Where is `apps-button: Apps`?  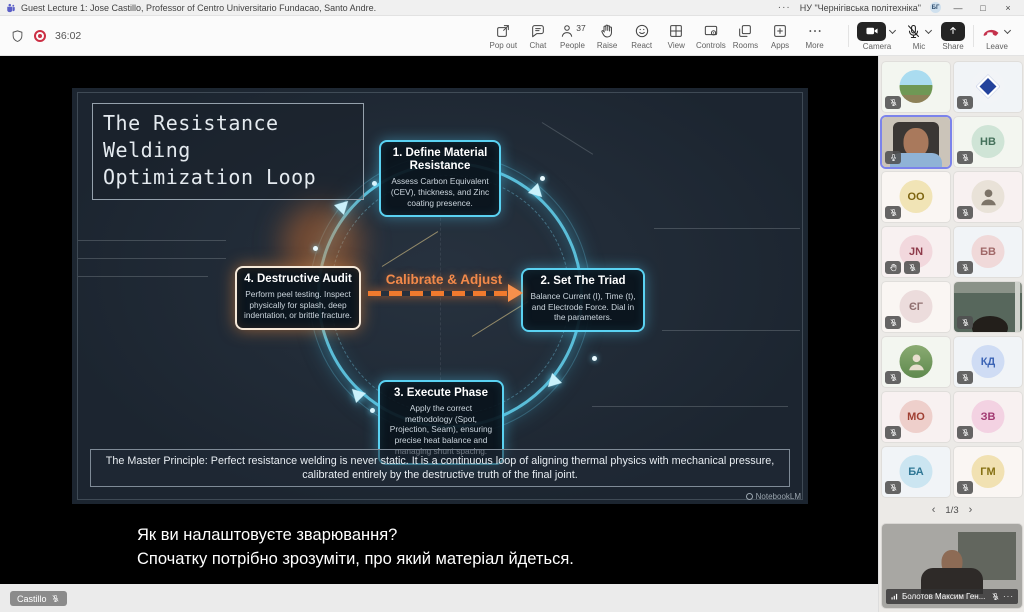 apps-button: Apps is located at coordinates (780, 36).